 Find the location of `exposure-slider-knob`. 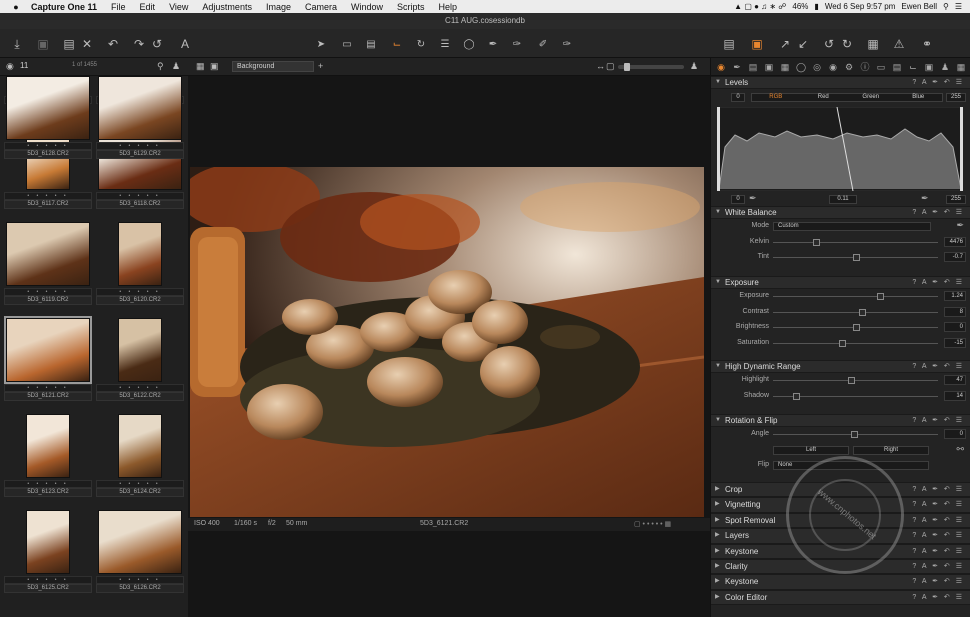

exposure-slider-knob is located at coordinates (843, 343).